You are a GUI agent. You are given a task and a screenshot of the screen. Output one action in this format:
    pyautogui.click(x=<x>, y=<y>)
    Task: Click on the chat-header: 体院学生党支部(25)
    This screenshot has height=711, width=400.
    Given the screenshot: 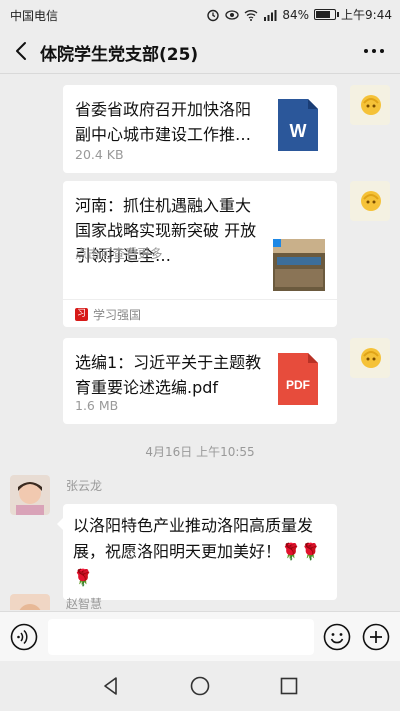 What is the action you would take?
    pyautogui.click(x=200, y=52)
    